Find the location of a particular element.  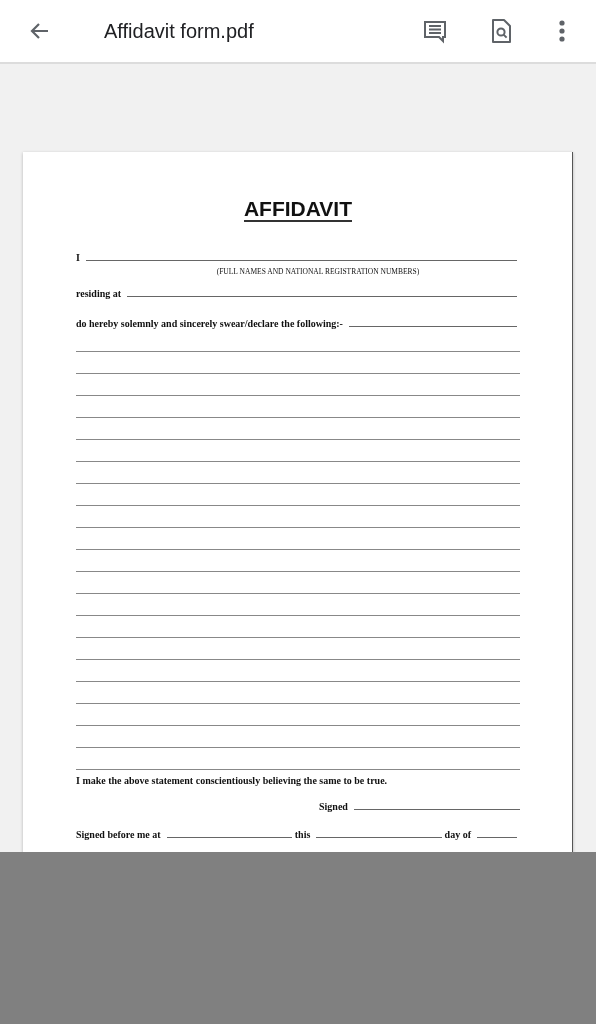

form-label: I is located at coordinates (78, 258).